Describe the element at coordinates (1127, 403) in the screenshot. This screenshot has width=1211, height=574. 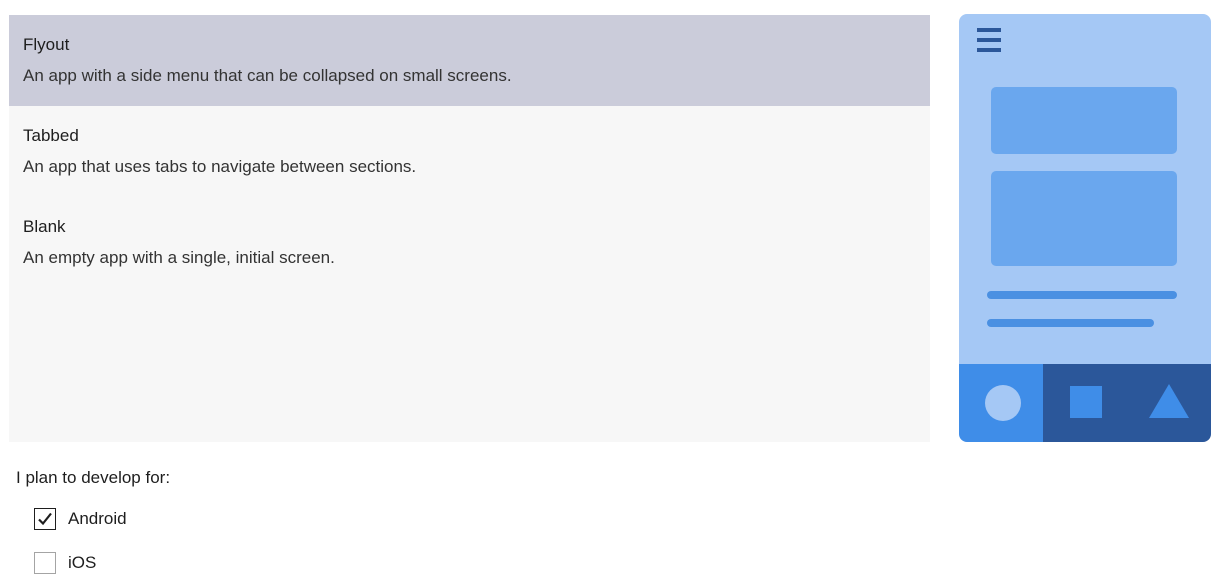
I see `preview-tab-bar` at that location.